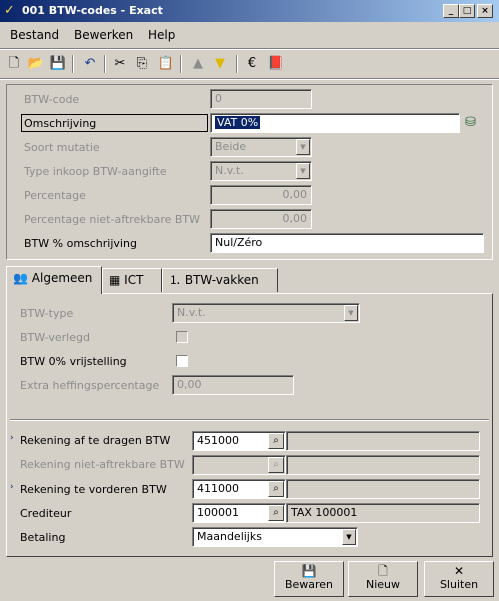  I want to click on menu-bestand: Bestand, so click(34, 35).